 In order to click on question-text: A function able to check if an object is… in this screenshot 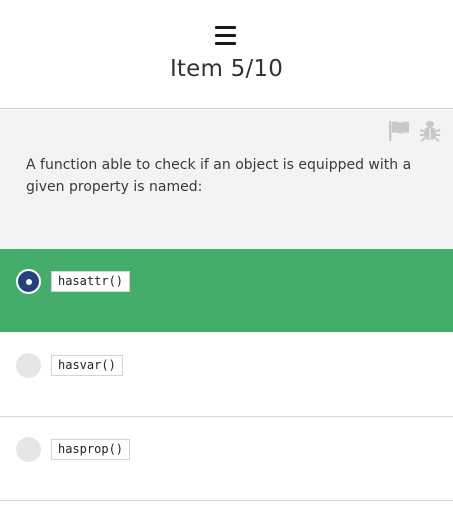, I will do `click(219, 176)`.